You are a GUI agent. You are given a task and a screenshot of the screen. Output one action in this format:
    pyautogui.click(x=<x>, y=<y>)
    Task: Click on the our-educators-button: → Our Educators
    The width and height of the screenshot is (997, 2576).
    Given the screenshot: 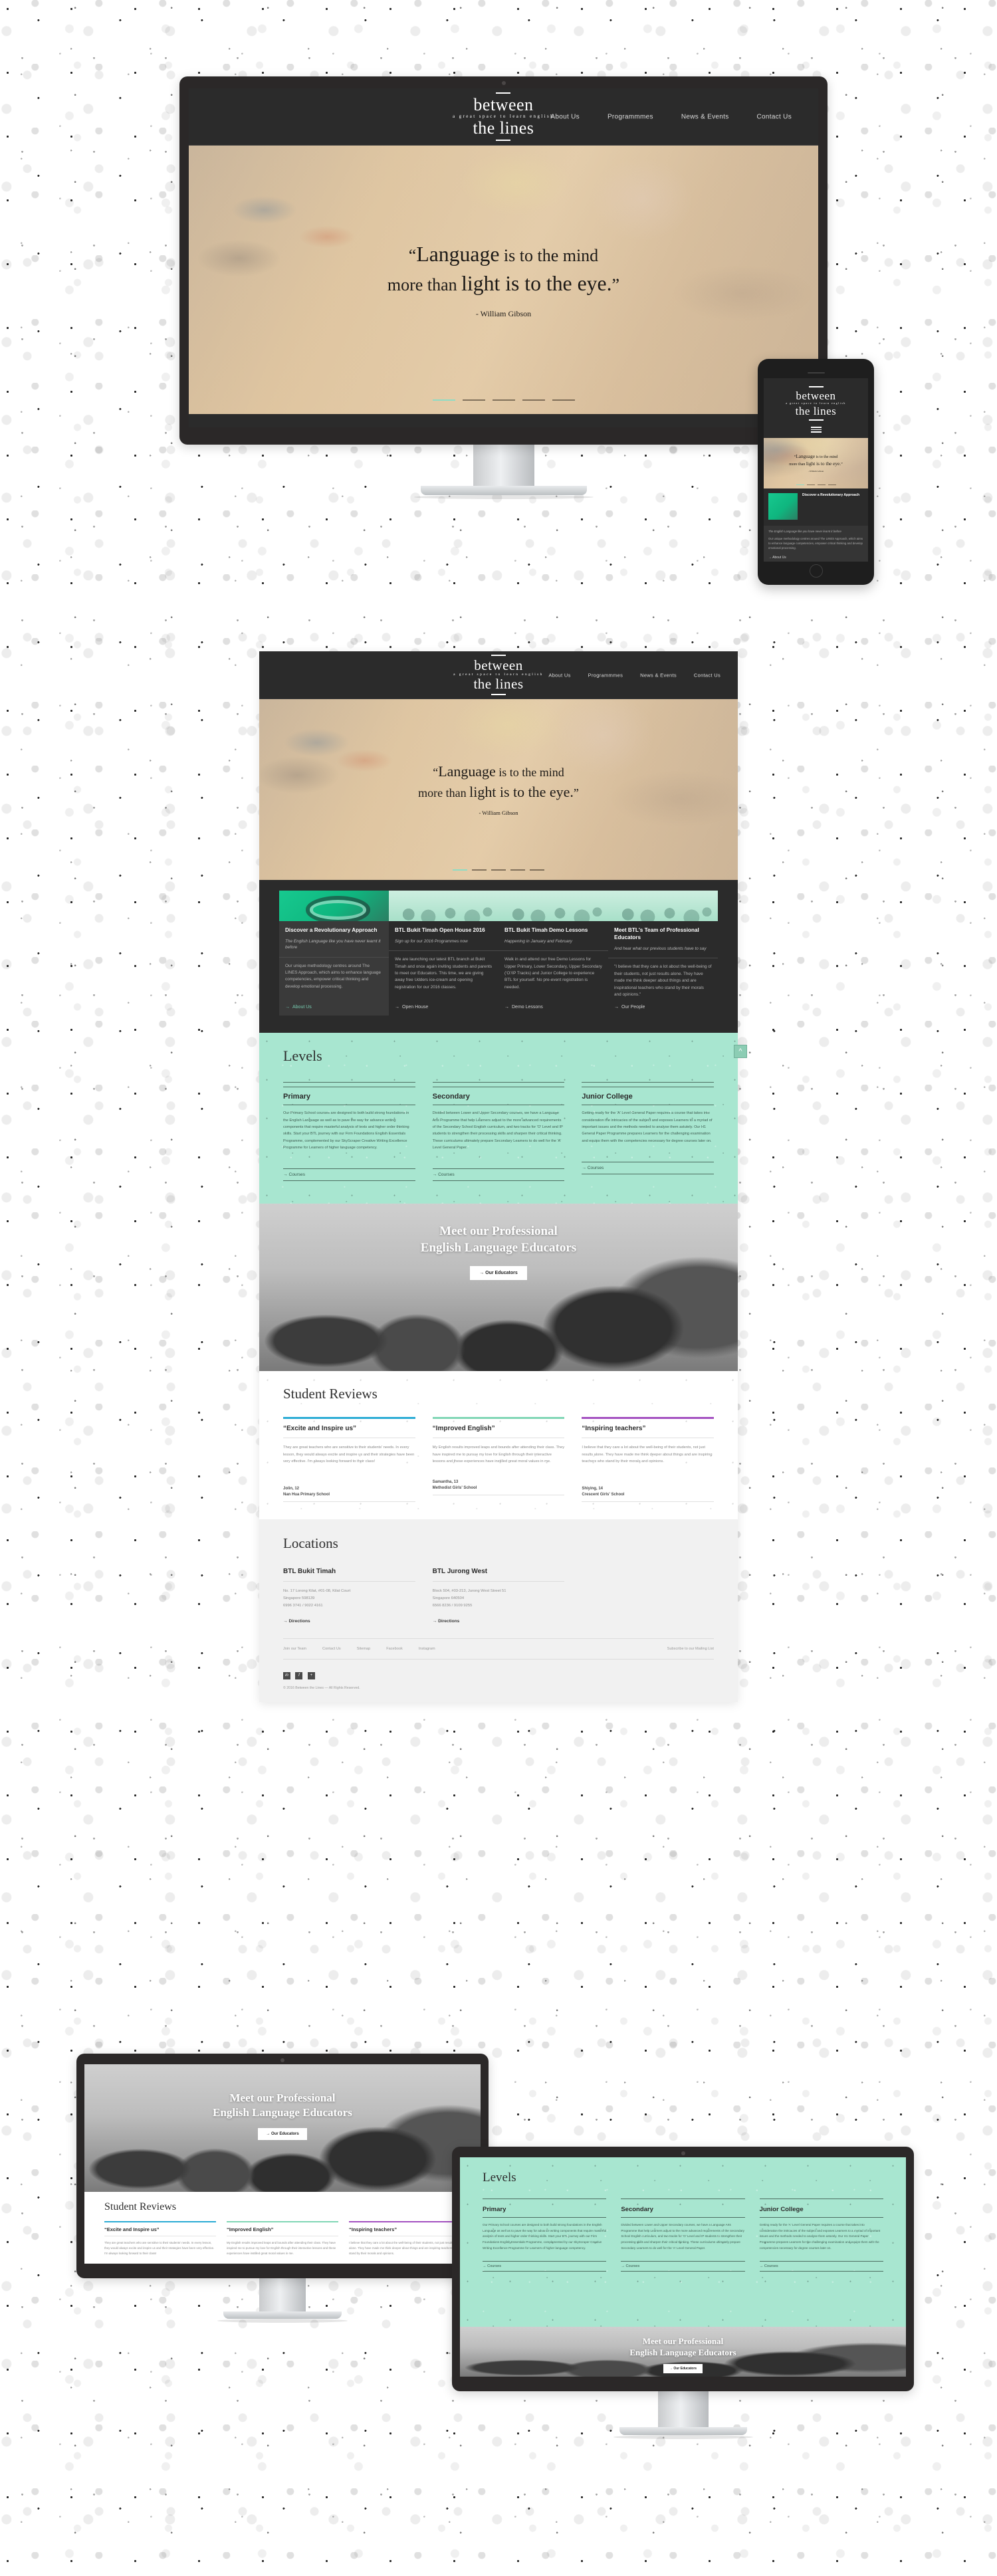 What is the action you would take?
    pyautogui.click(x=498, y=1272)
    